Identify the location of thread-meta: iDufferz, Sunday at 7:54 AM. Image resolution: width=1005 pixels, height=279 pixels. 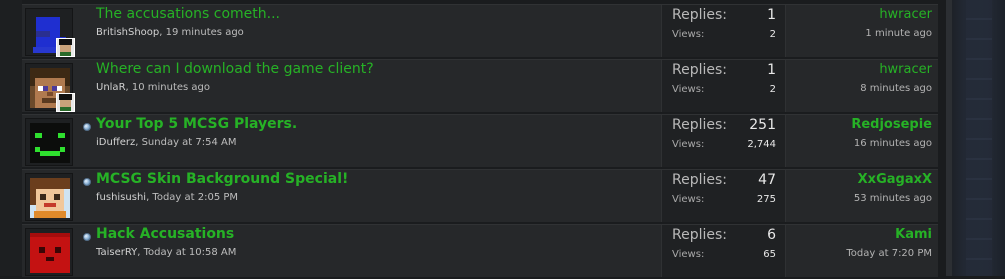
(166, 142).